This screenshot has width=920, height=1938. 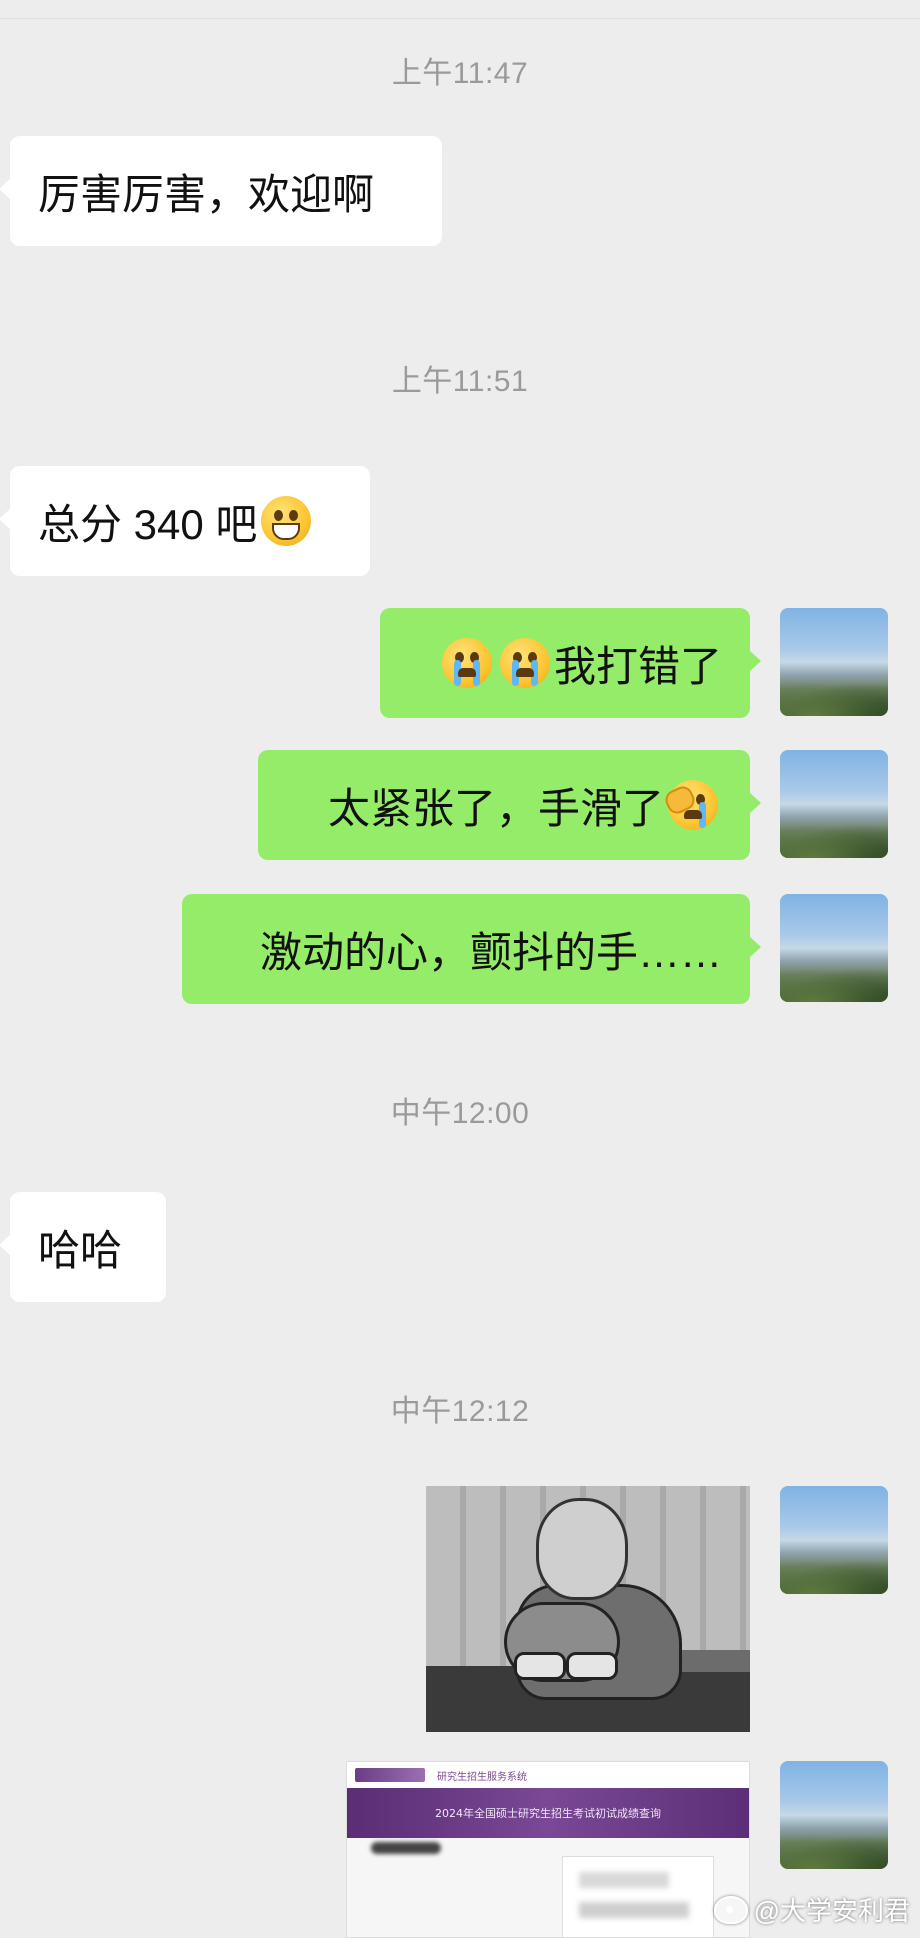 What do you see at coordinates (548, 1849) in the screenshot?
I see `screenshot-image-message: 研究生招生服务系统 2024年全国硕士研究生招生考试初试成绩查询` at bounding box center [548, 1849].